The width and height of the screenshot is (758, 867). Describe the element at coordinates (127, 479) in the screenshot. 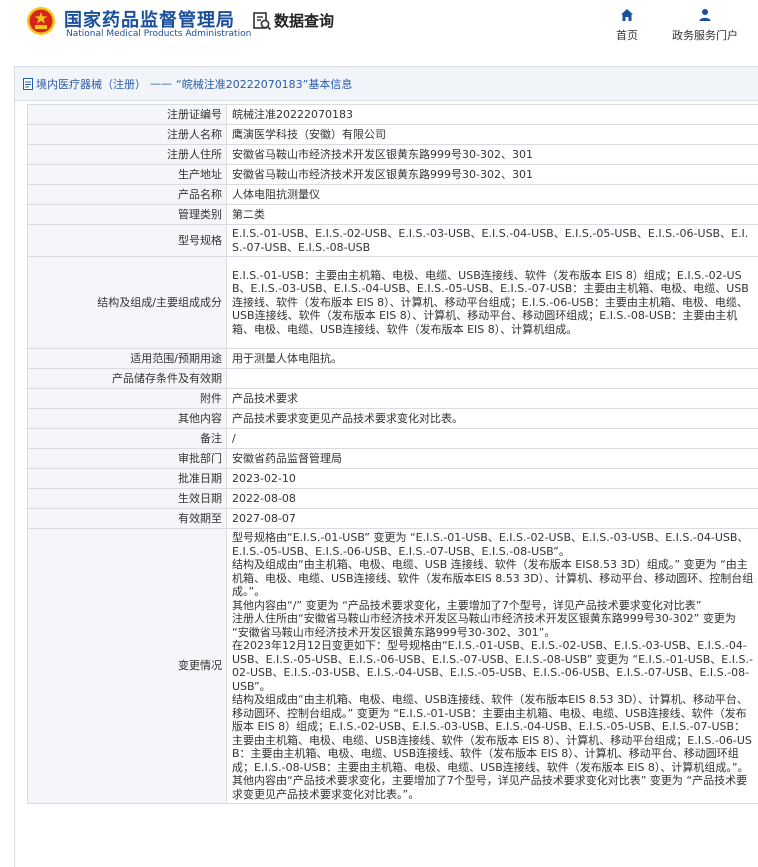

I see `field-label: 批准日期` at that location.